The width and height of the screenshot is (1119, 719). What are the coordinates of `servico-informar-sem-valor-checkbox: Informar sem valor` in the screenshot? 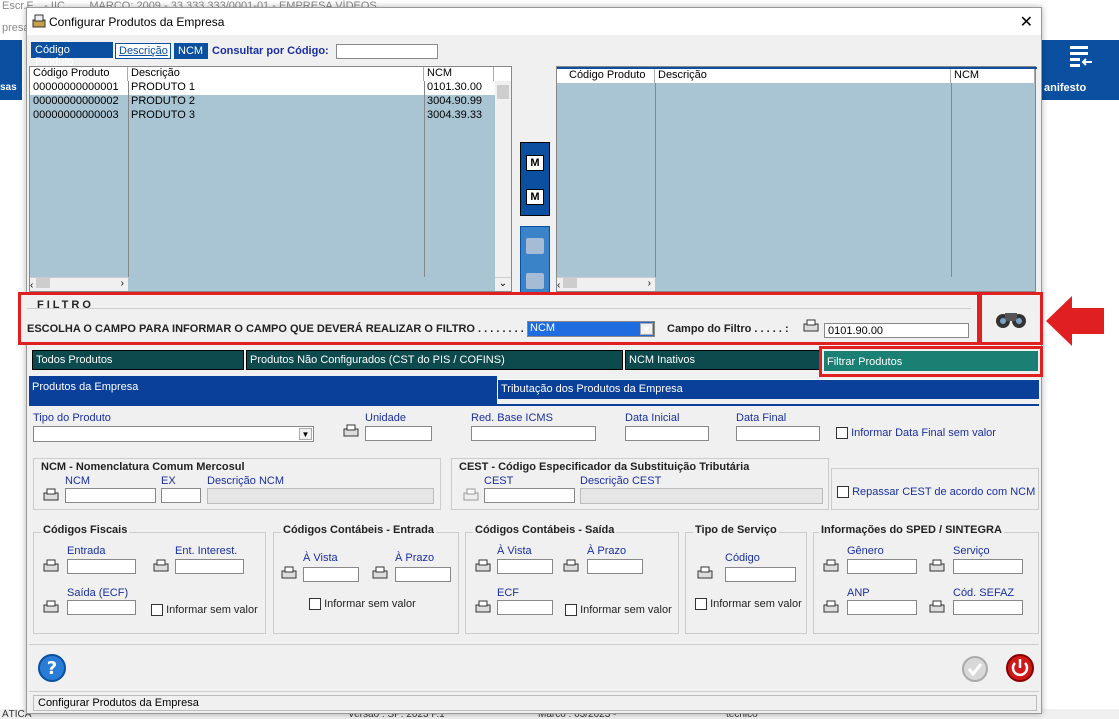 It's located at (748, 604).